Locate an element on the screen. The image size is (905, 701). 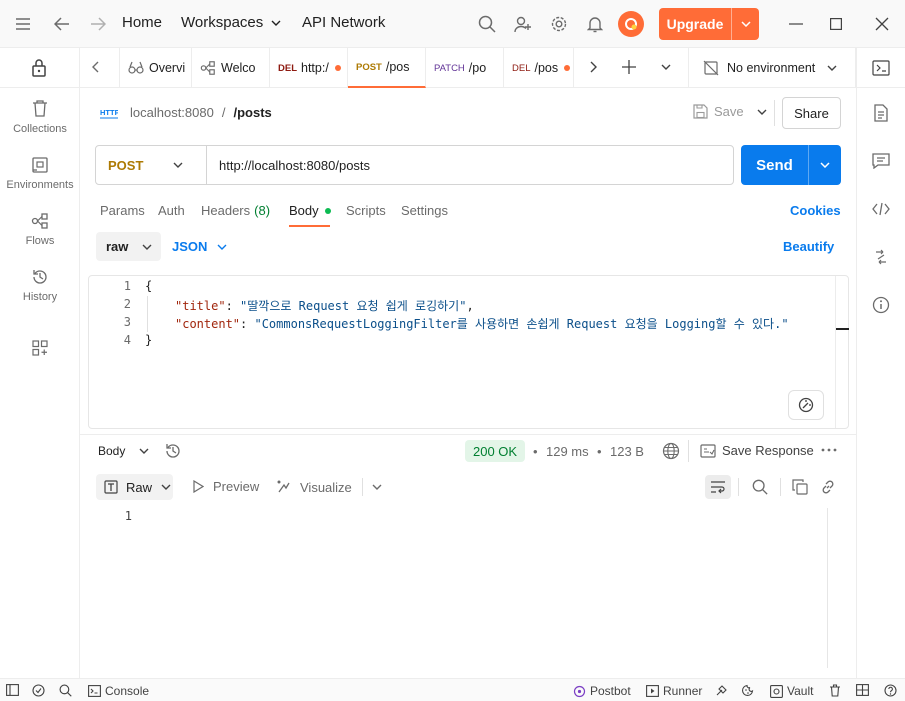
tab-delete-request: DEL http:/ is located at coordinates (309, 68).